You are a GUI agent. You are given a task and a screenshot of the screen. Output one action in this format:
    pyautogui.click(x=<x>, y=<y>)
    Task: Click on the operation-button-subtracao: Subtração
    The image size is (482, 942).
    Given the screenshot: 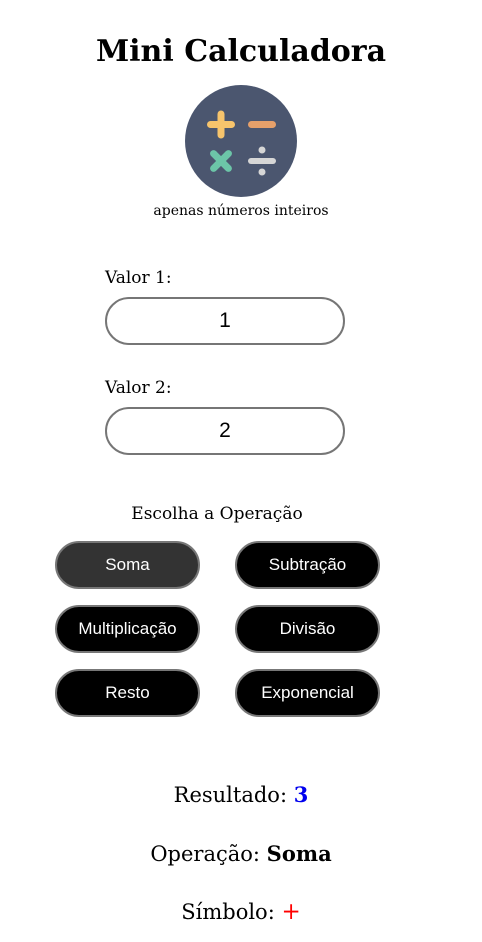 What is the action you would take?
    pyautogui.click(x=307, y=565)
    